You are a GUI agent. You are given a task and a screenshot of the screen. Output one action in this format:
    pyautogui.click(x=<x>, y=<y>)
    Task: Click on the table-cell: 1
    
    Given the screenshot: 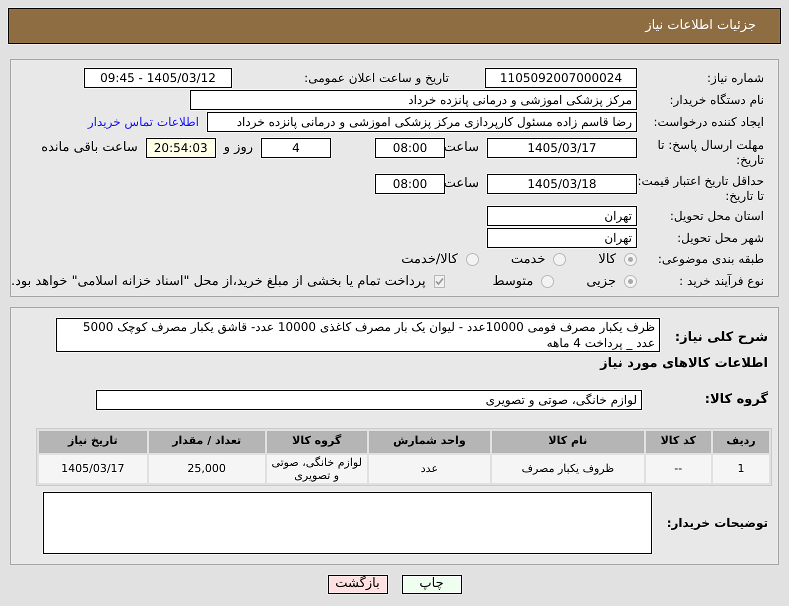 What is the action you would take?
    pyautogui.click(x=740, y=468)
    